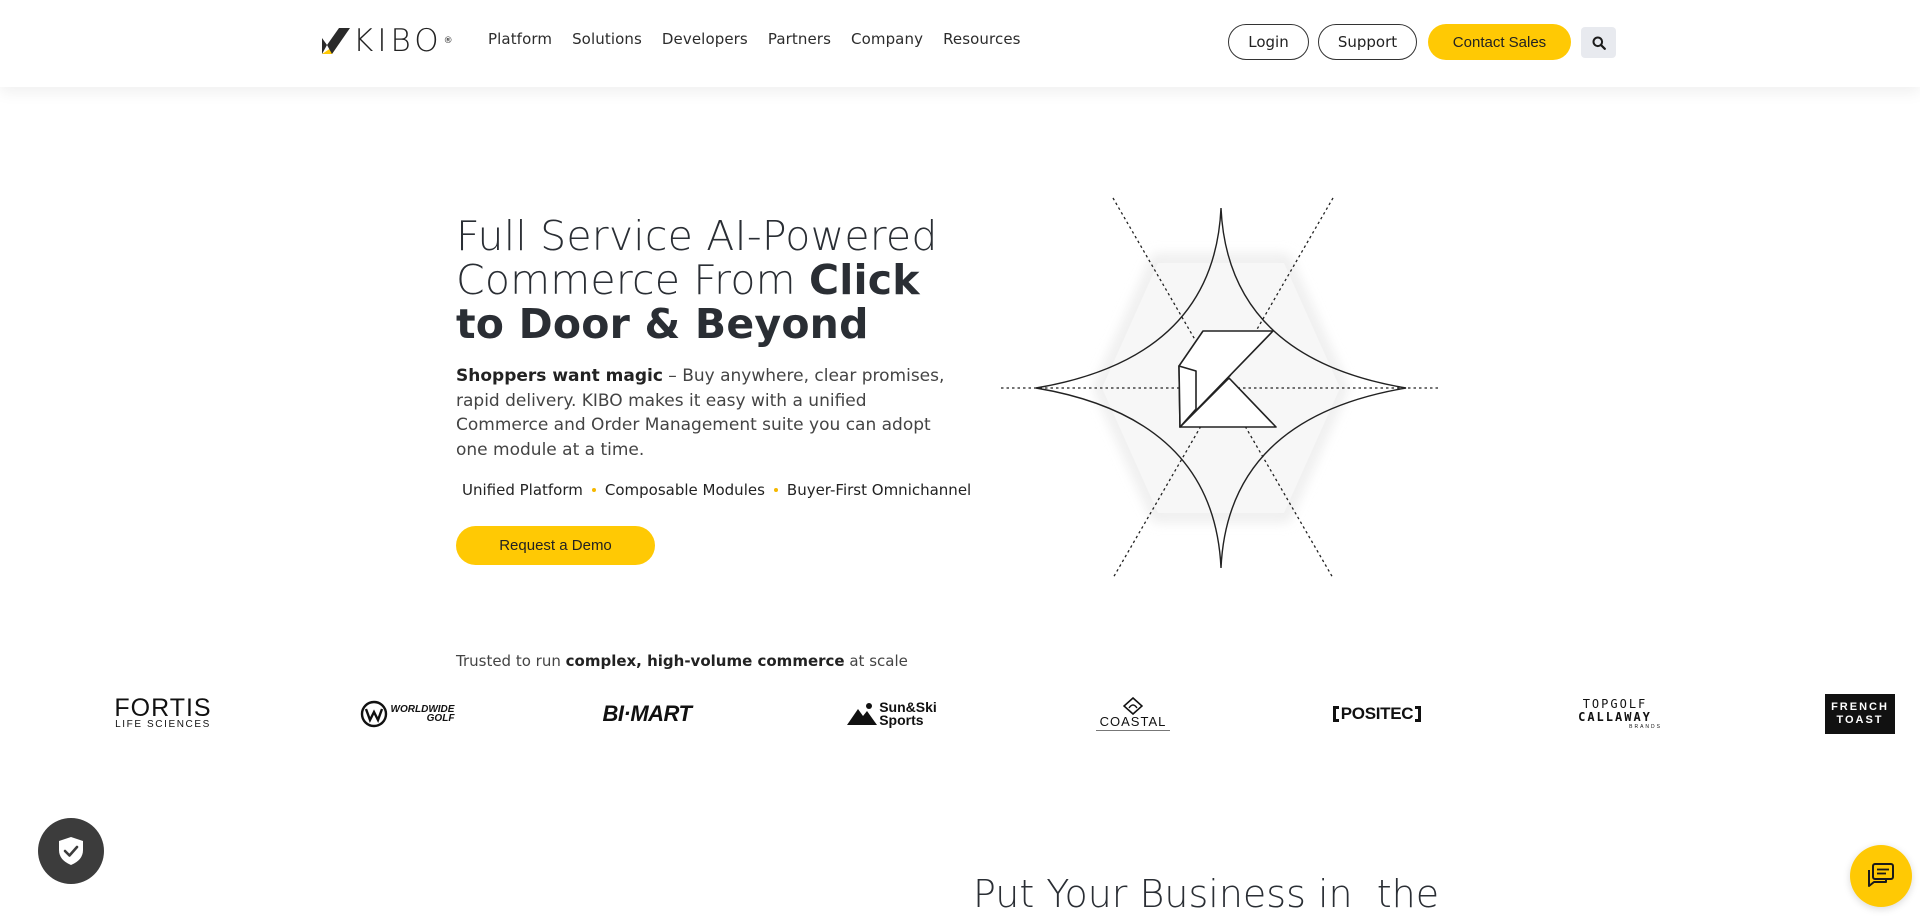  Describe the element at coordinates (398, 41) in the screenshot. I see `logo-wordmark: KIBO` at that location.